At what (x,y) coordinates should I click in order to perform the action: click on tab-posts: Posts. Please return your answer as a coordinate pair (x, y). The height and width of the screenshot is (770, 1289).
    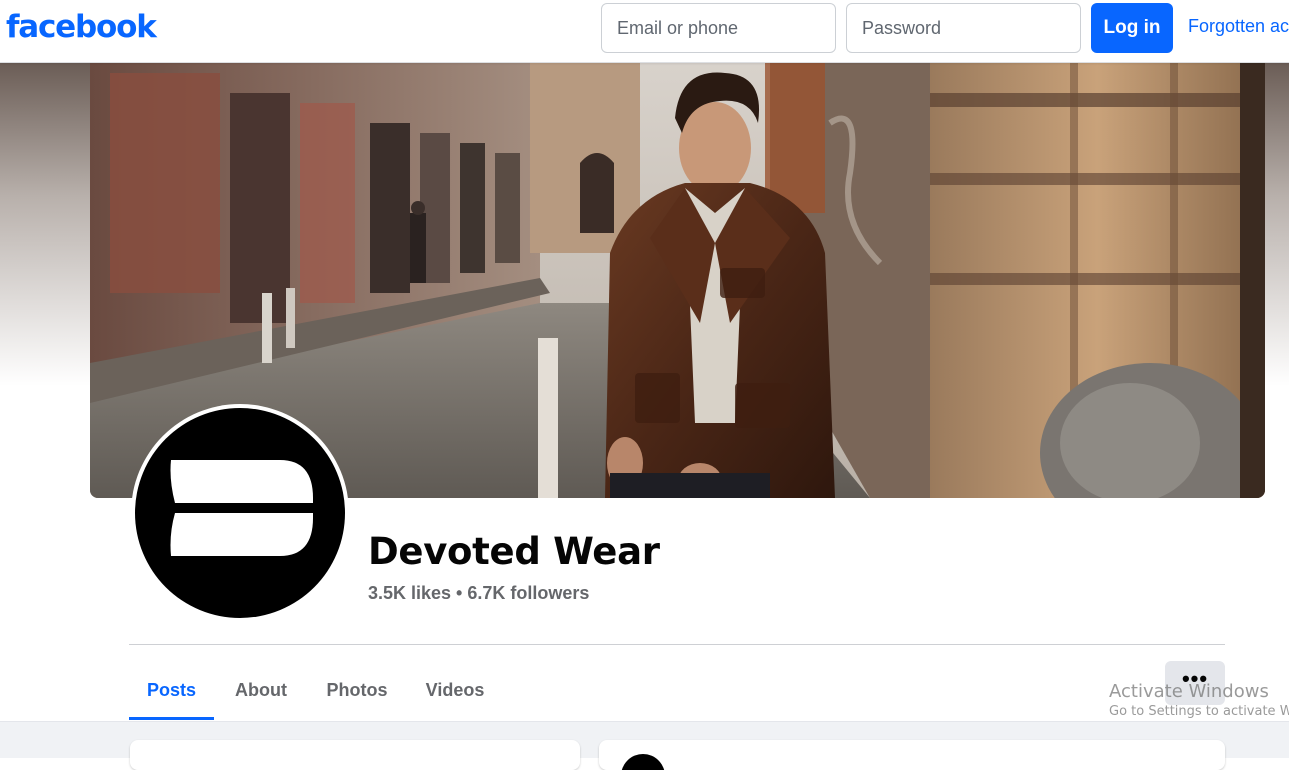
    Looking at the image, I should click on (171, 690).